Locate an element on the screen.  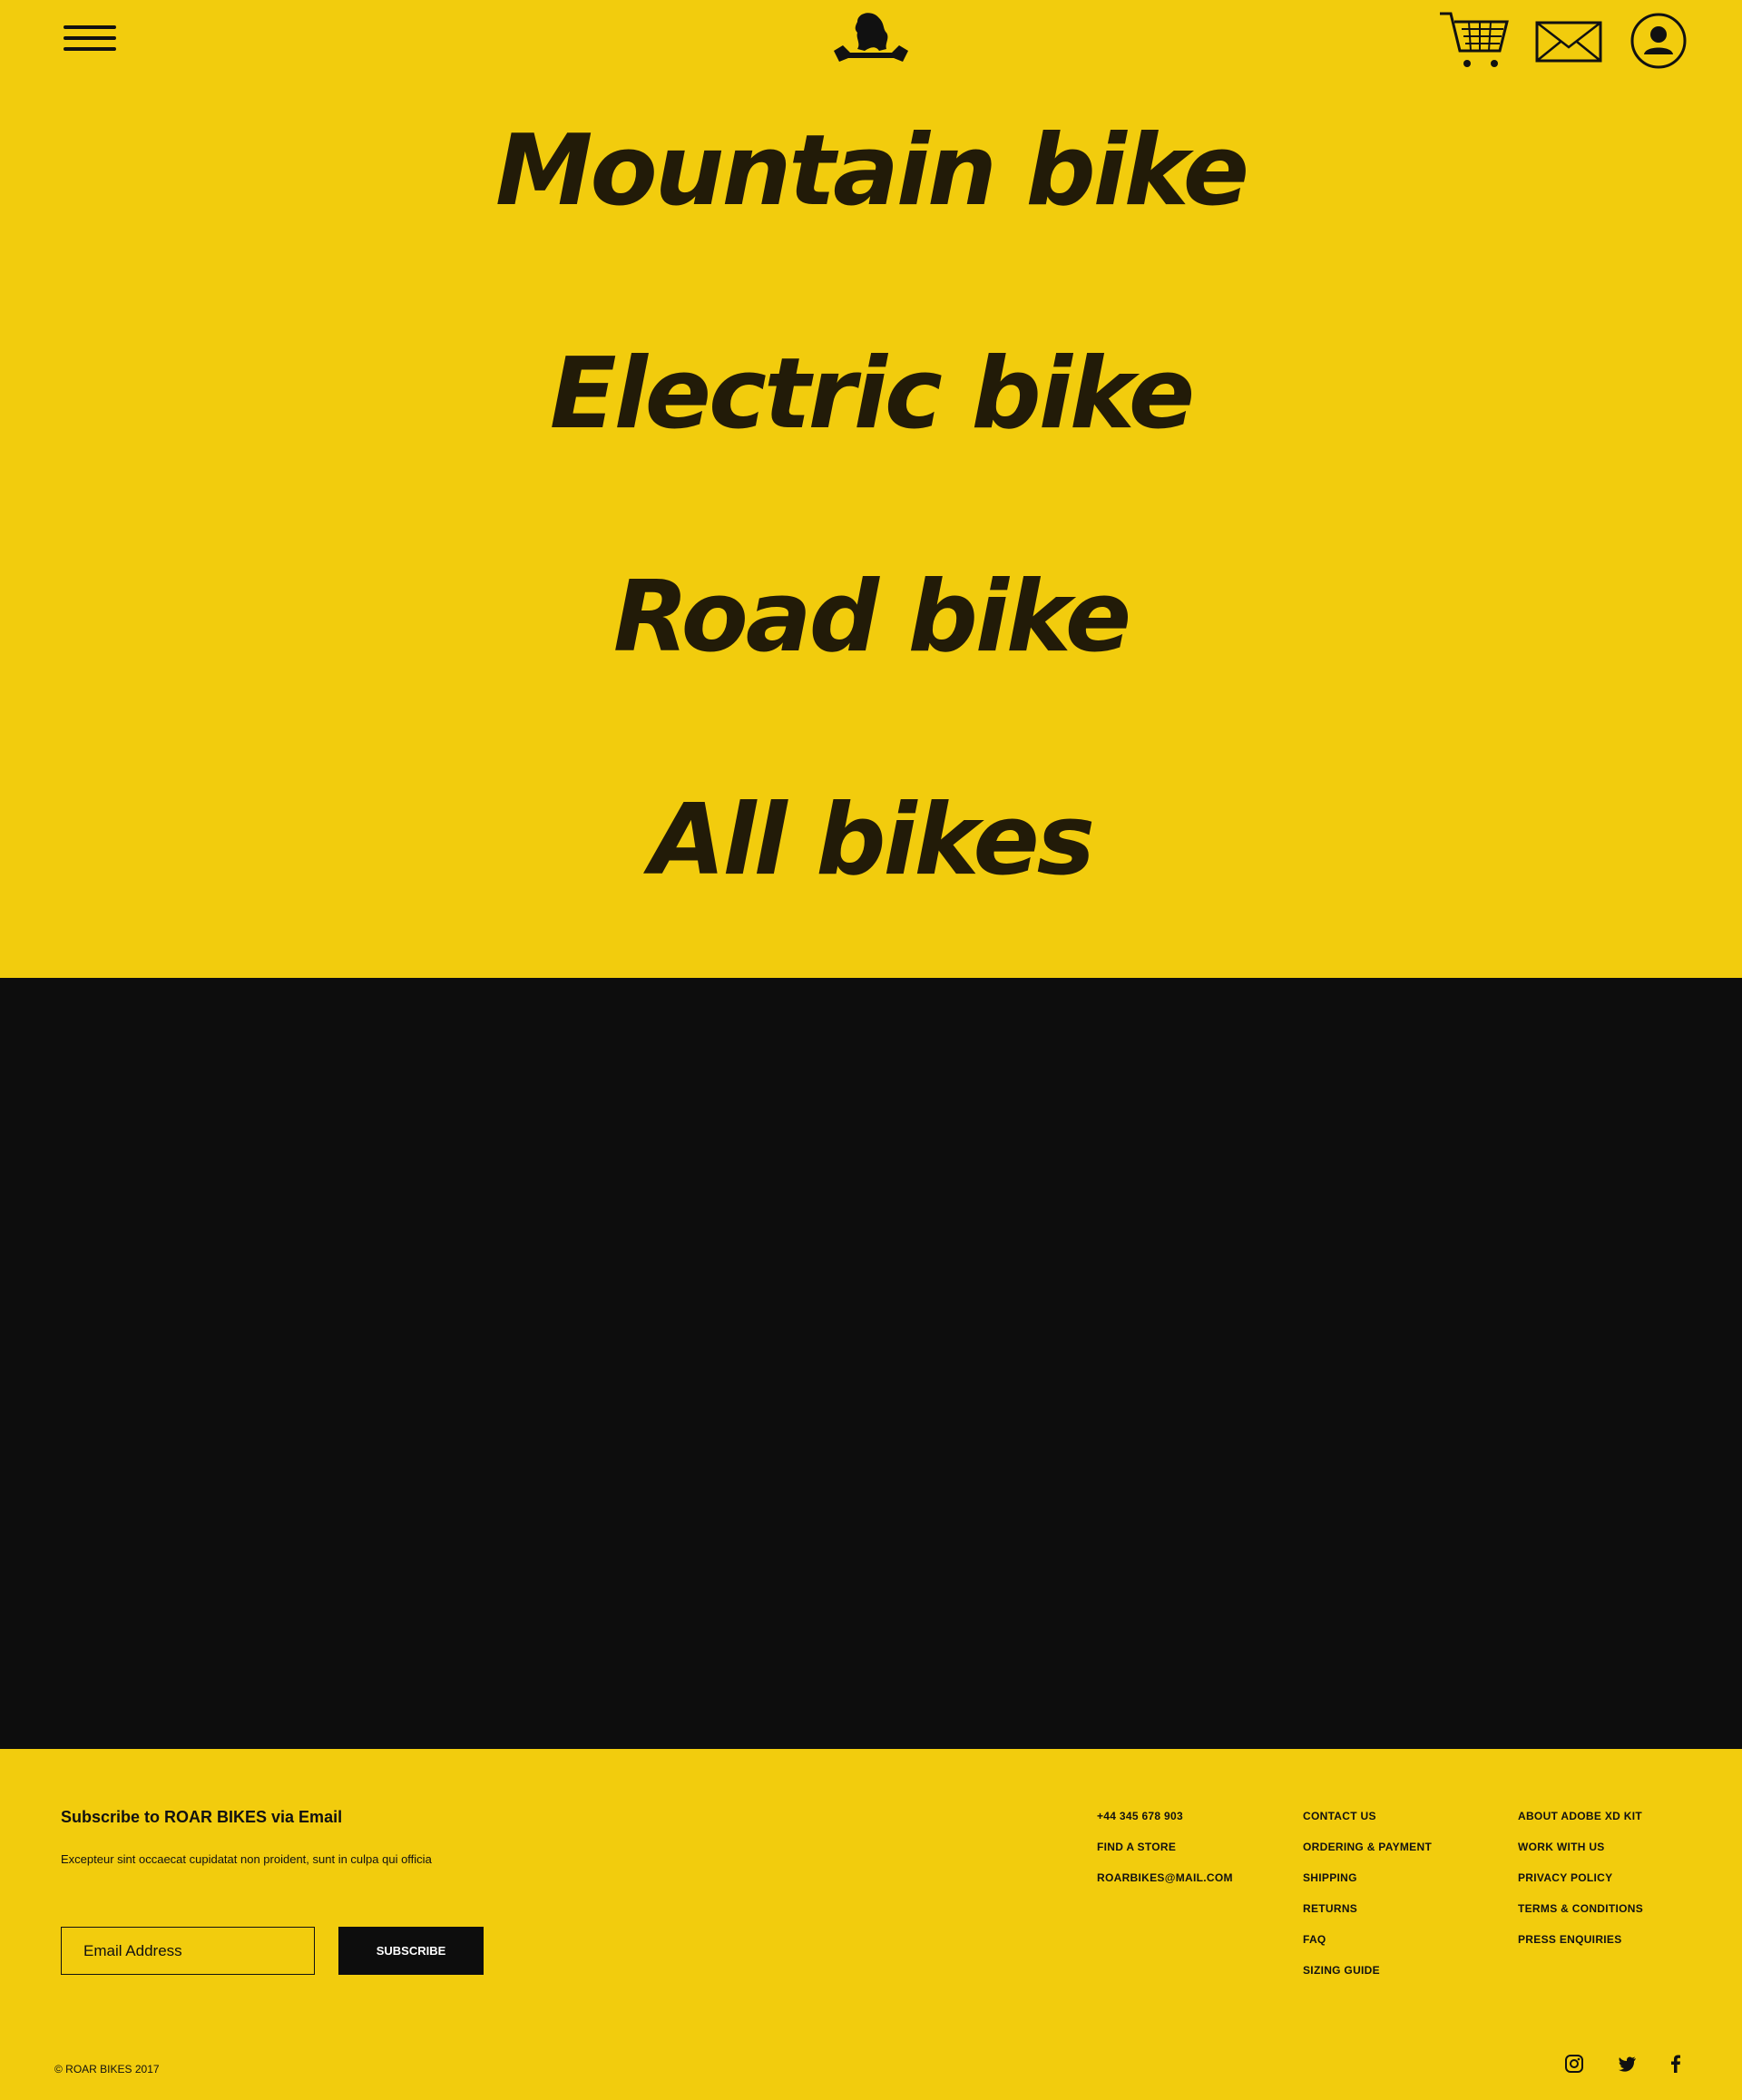
copyright: © ROAR BIKES 2017 is located at coordinates (107, 2069).